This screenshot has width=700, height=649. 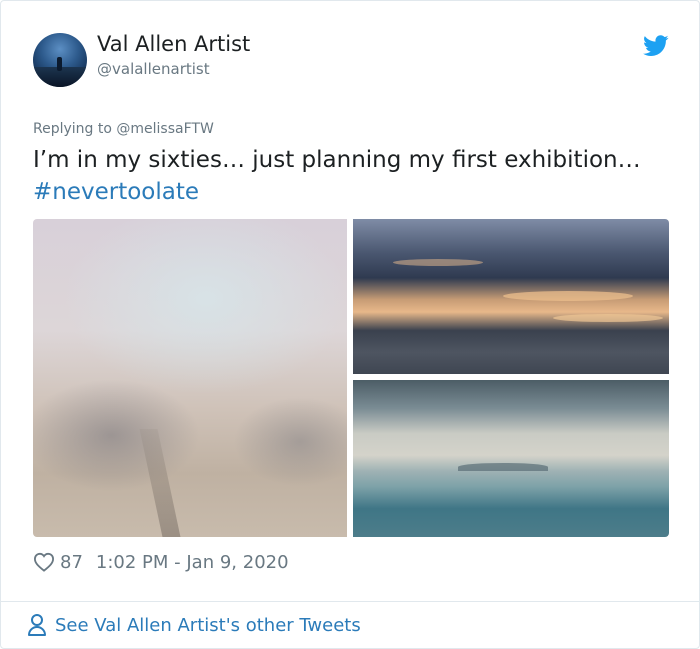 I want to click on twitter-bird-icon, so click(x=656, y=46).